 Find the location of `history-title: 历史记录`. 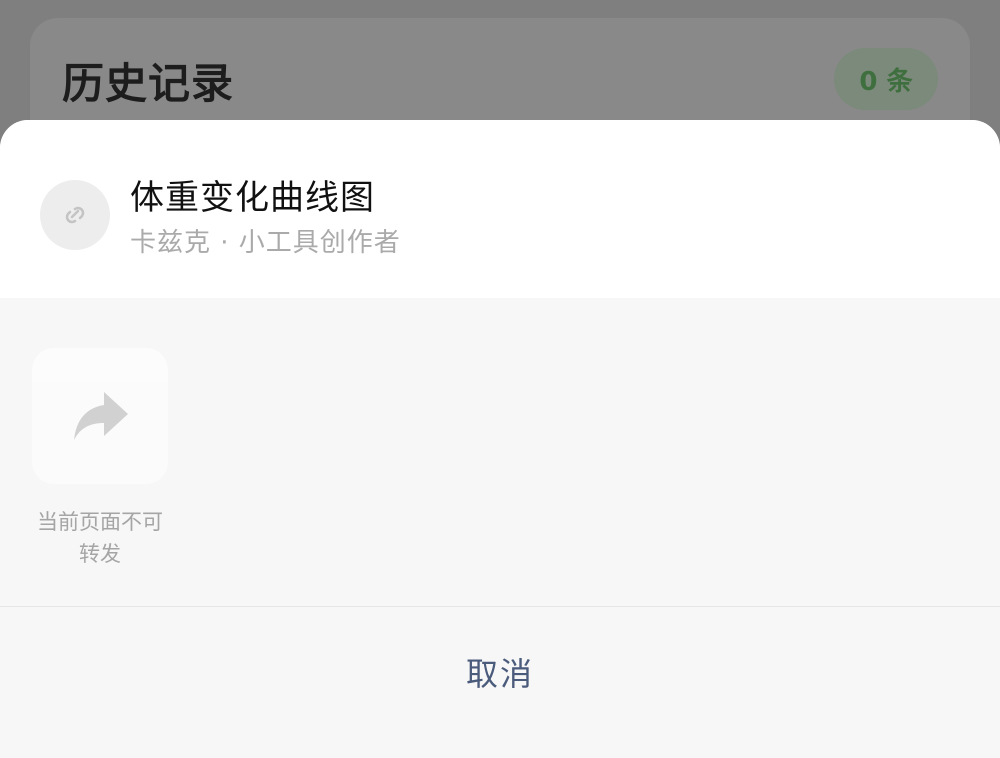

history-title: 历史记录 is located at coordinates (148, 83).